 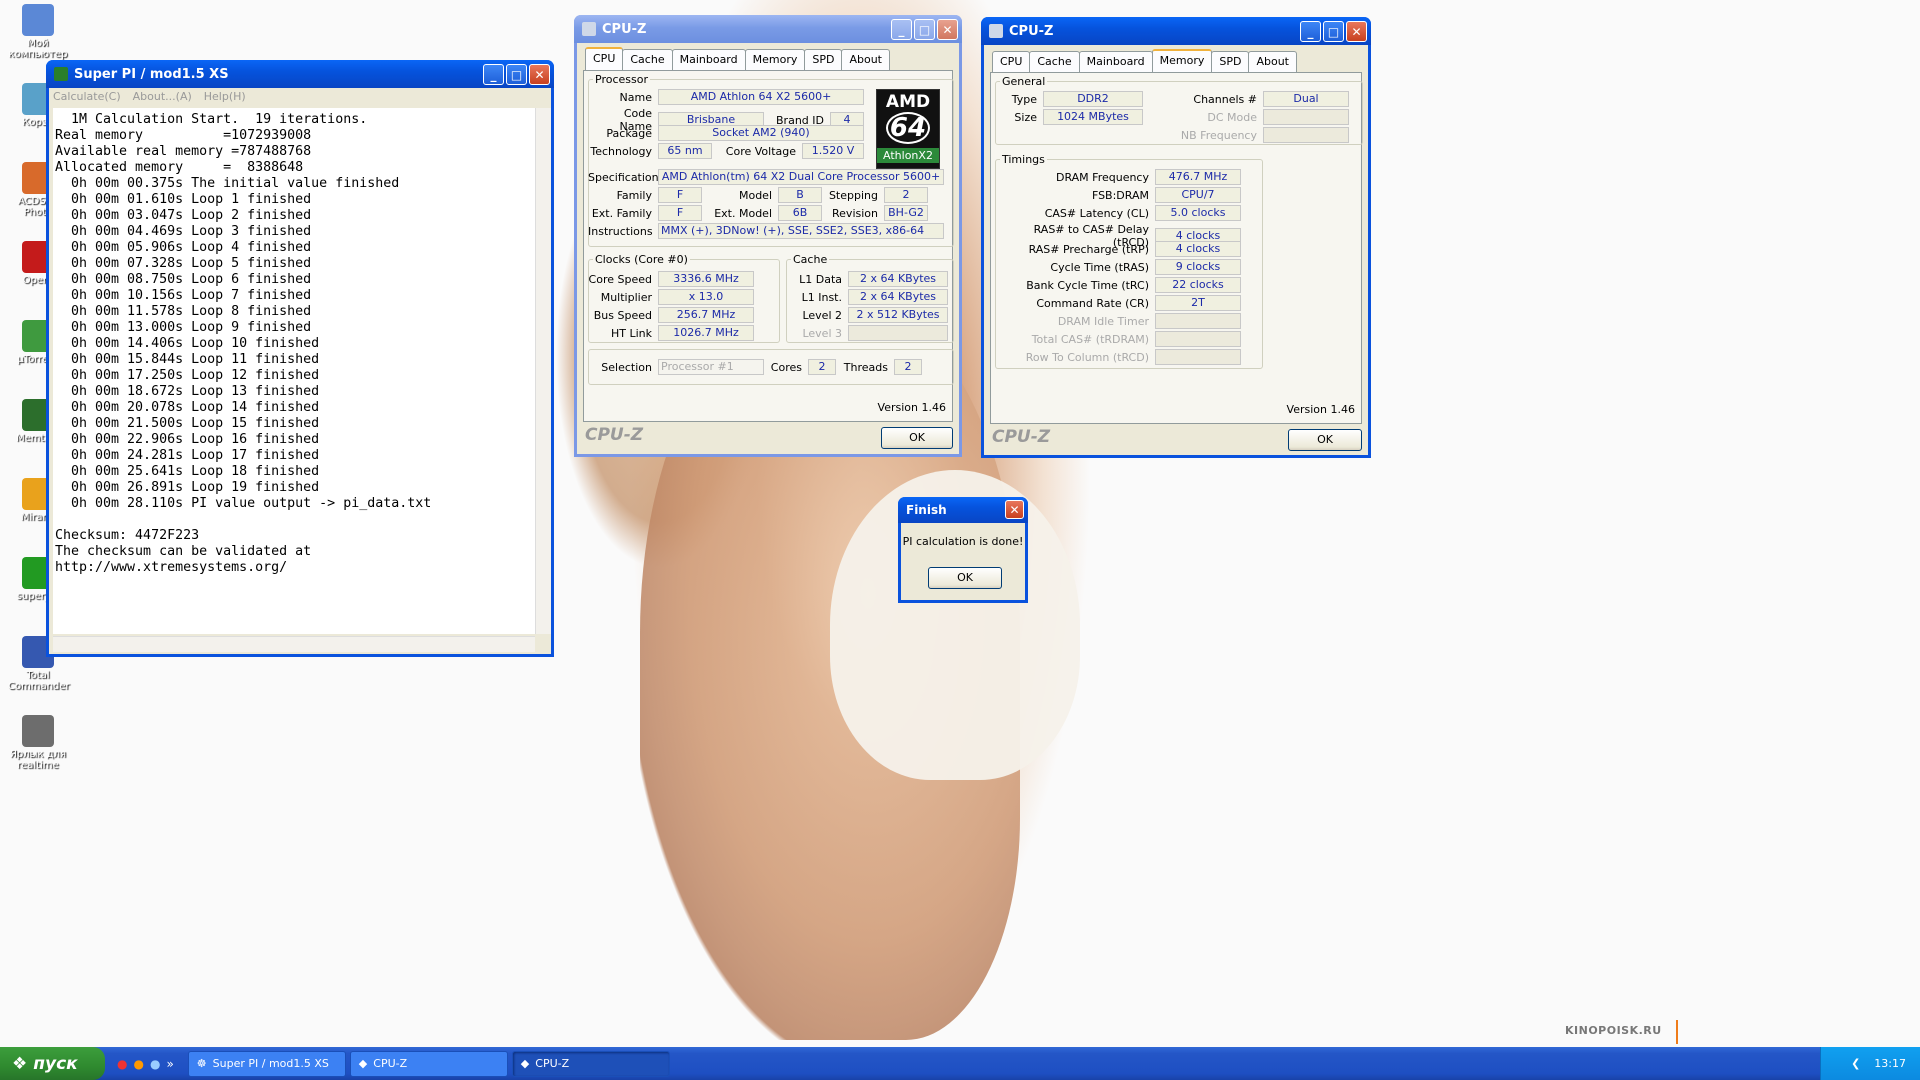 I want to click on cpuz-memory-tabs: CPU Cache Mainboard Memory SPD About, so click(x=1176, y=58).